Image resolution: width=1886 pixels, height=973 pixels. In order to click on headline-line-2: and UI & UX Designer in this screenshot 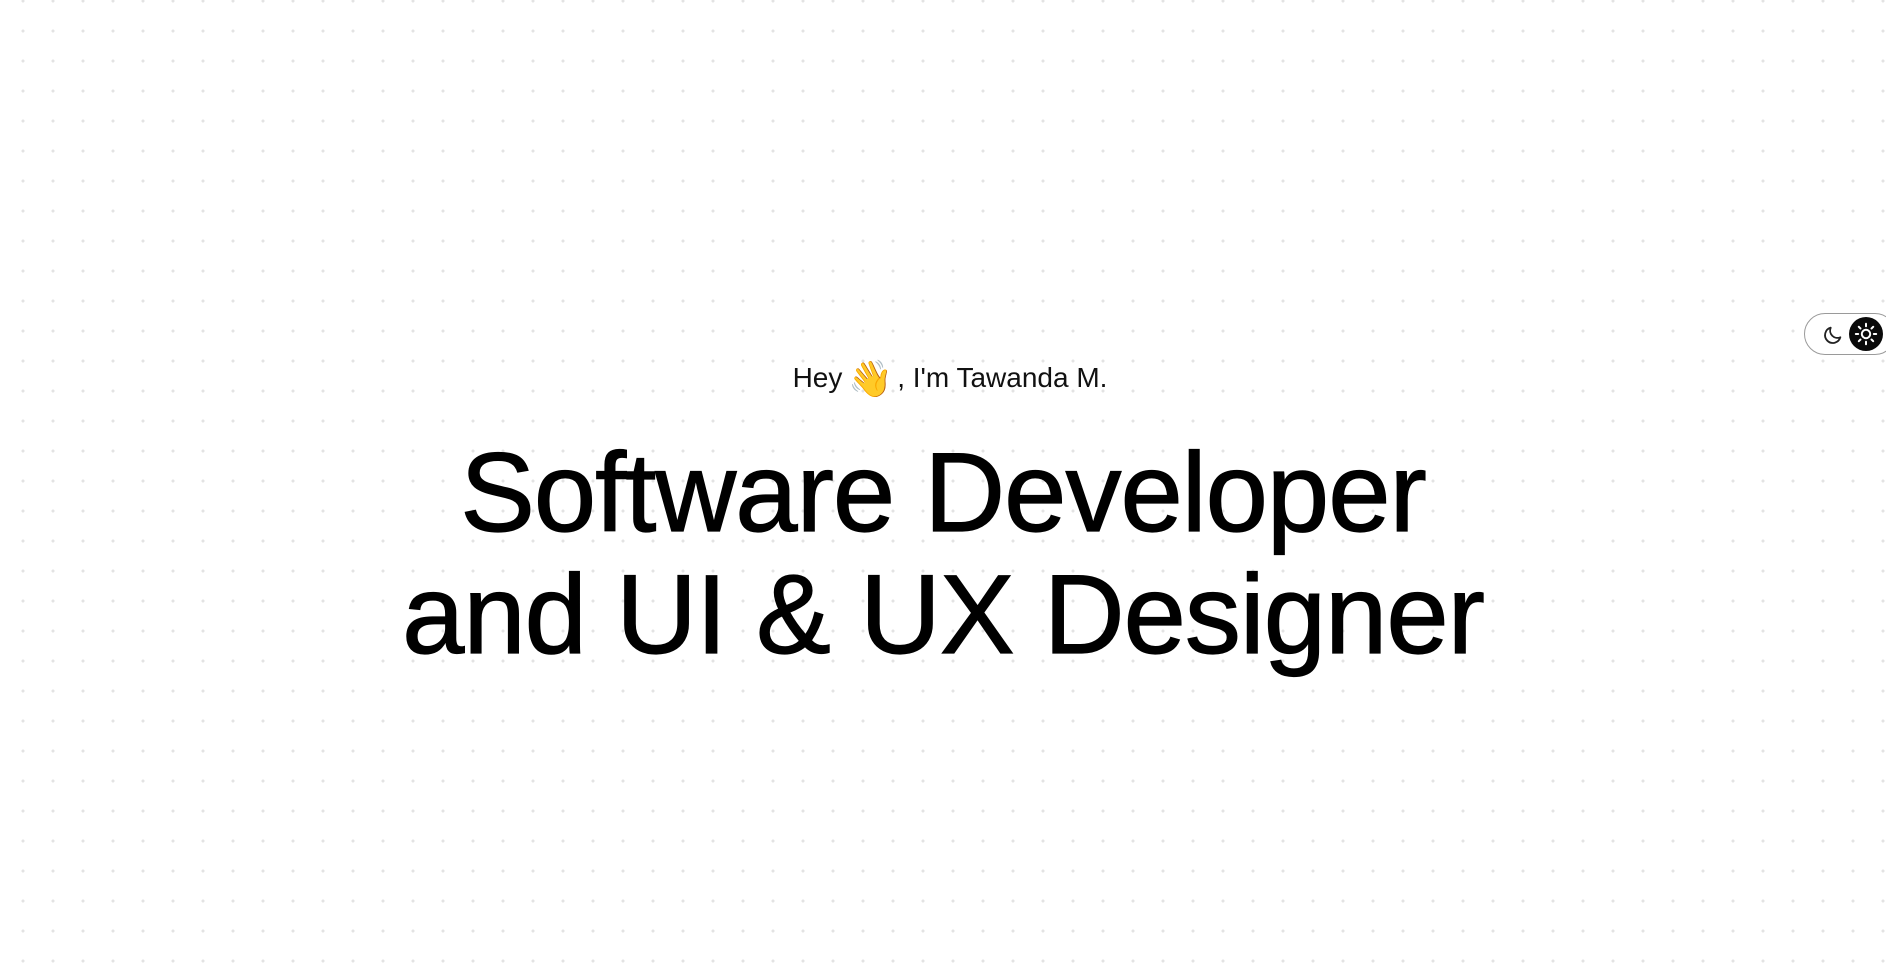, I will do `click(943, 614)`.